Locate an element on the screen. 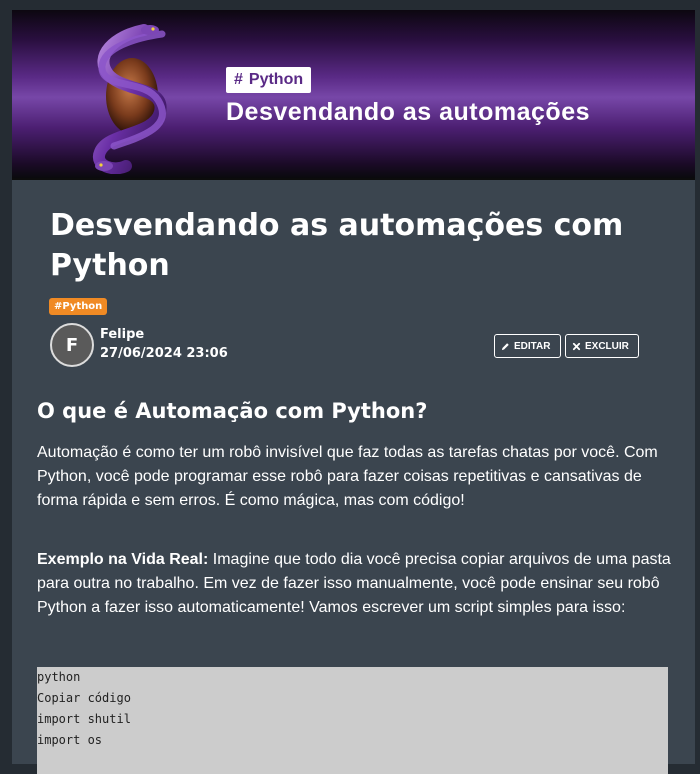 This screenshot has height=774, width=700. delete-button: EXCLUIR is located at coordinates (602, 346).